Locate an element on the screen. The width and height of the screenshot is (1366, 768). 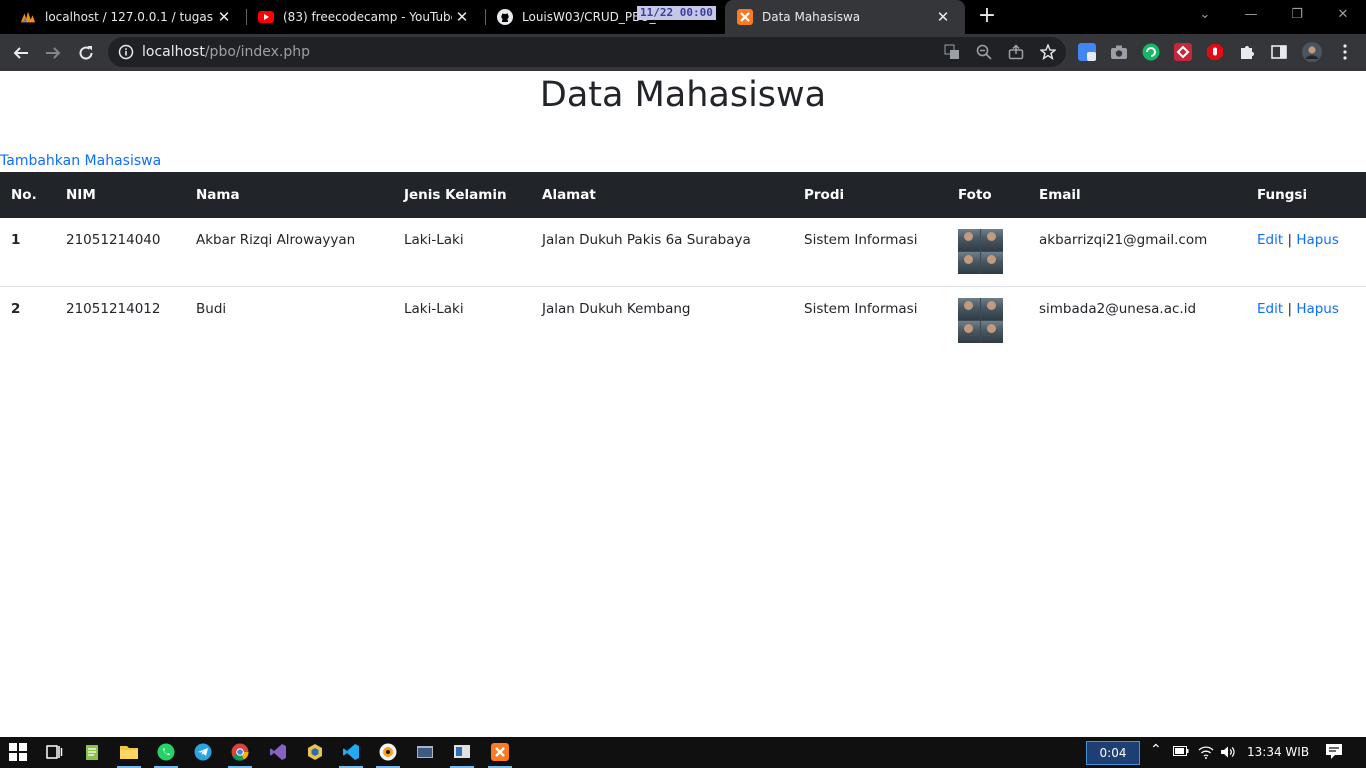
chrome-icon is located at coordinates (240, 752).